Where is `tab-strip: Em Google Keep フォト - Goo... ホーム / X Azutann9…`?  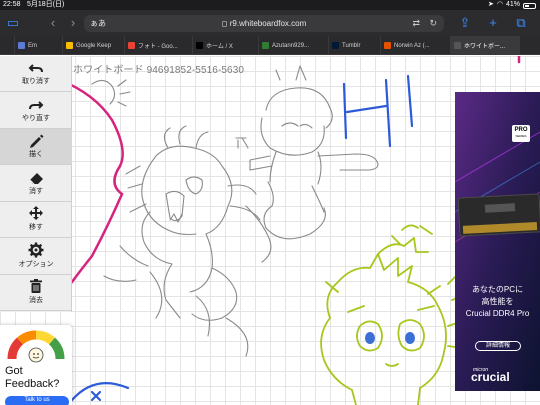 tab-strip: Em Google Keep フォト - Goo... ホーム / X Azutann9… is located at coordinates (270, 45).